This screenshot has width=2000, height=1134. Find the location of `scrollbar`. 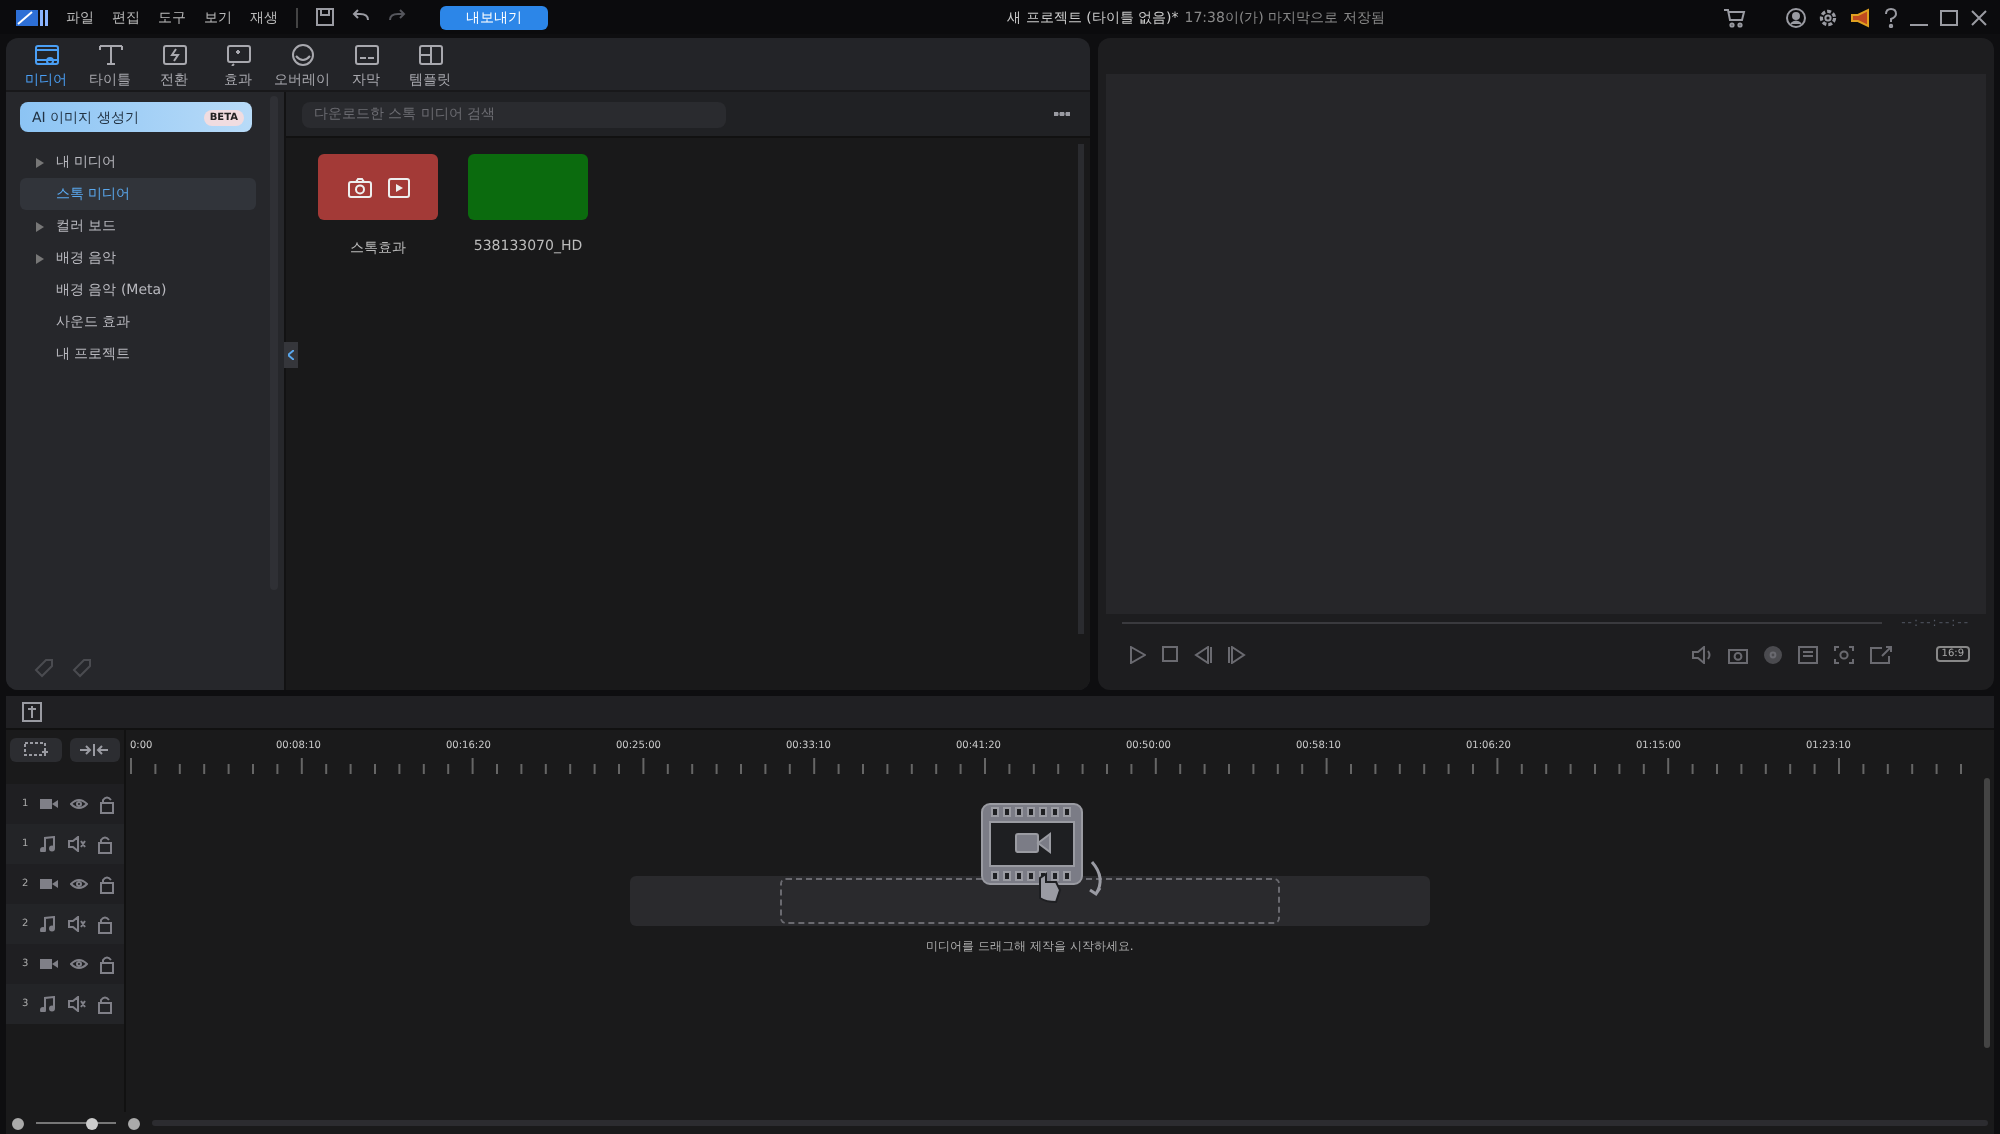

scrollbar is located at coordinates (1987, 913).